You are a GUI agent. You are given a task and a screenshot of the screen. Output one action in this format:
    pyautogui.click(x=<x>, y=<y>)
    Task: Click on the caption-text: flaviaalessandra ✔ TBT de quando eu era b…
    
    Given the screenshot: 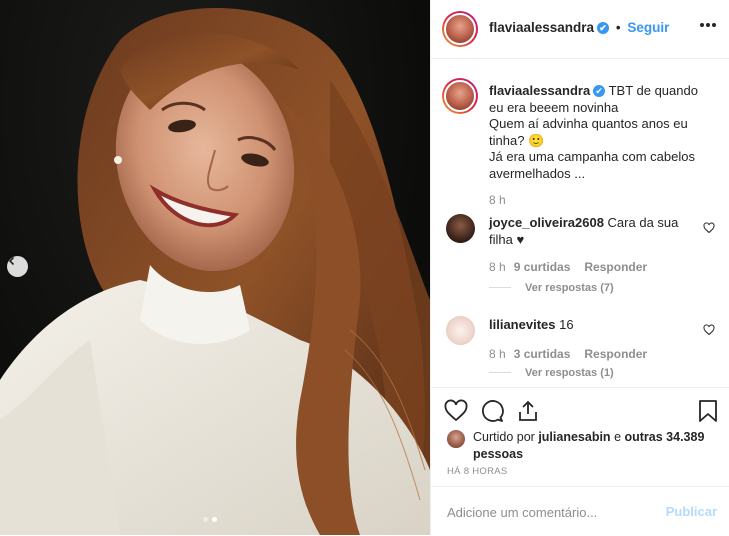 What is the action you would take?
    pyautogui.click(x=601, y=132)
    